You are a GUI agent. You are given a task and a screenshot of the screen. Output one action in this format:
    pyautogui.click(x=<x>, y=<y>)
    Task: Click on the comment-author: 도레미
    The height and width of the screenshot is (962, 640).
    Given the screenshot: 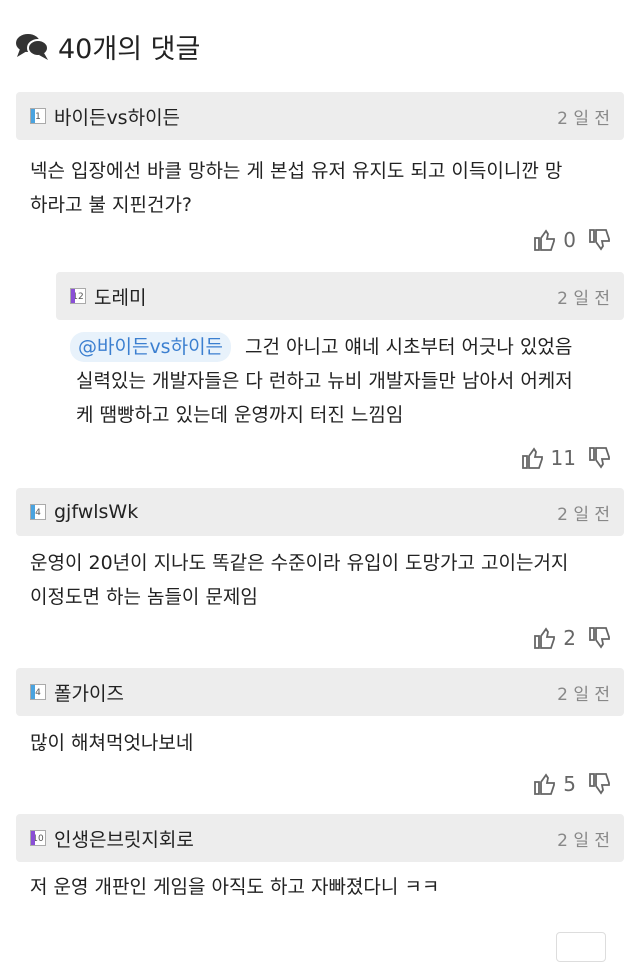 What is the action you would take?
    pyautogui.click(x=120, y=296)
    